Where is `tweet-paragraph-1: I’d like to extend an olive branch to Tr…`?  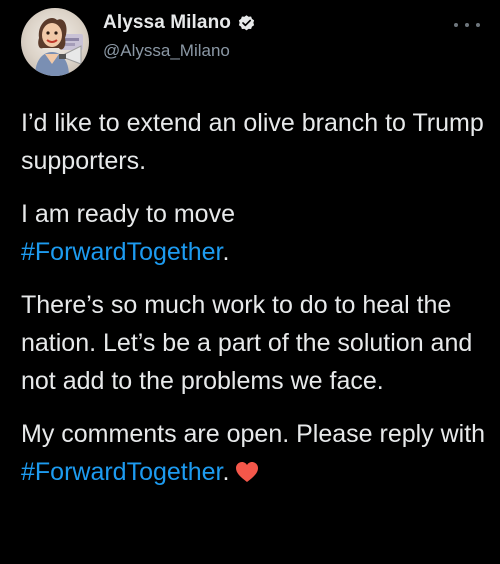
tweet-paragraph-1: I’d like to extend an olive branch to Tr… is located at coordinates (252, 142).